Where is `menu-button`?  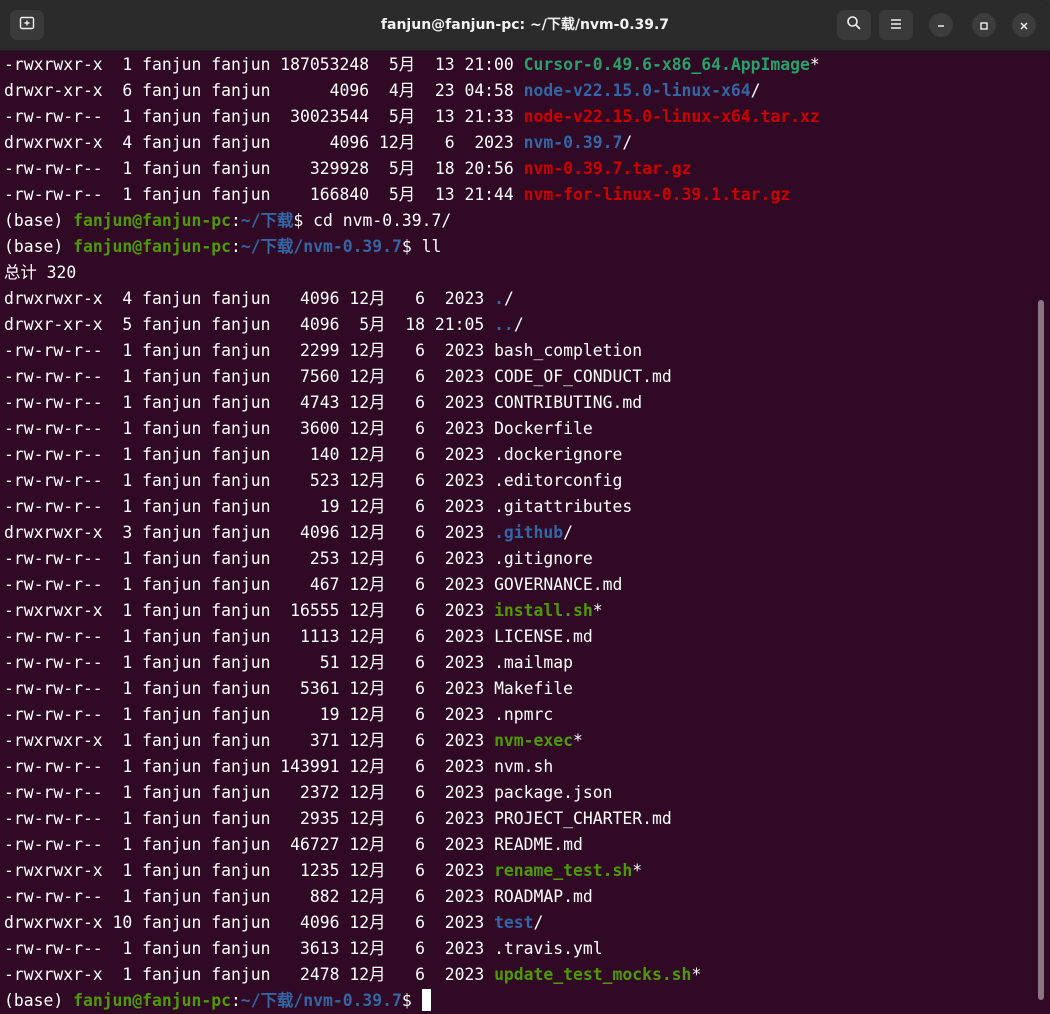 menu-button is located at coordinates (896, 25).